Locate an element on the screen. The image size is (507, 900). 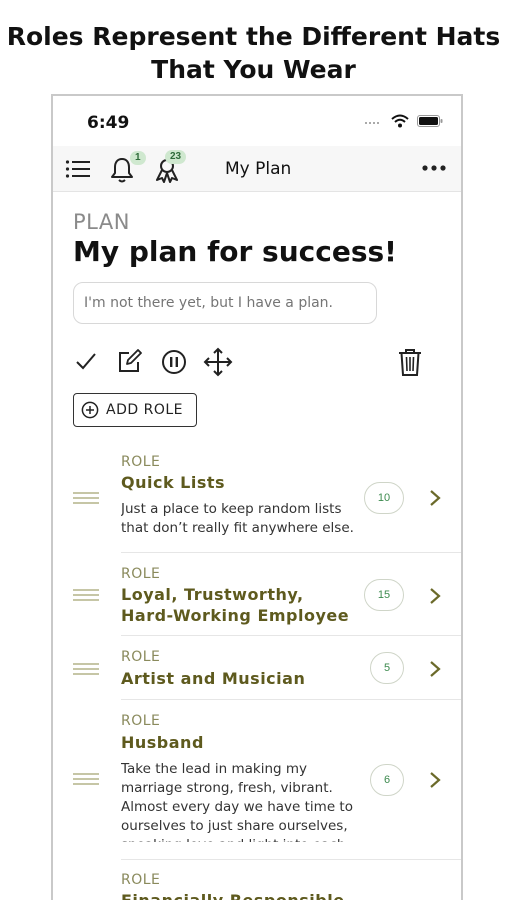
achievements-badge: 23 is located at coordinates (176, 157).